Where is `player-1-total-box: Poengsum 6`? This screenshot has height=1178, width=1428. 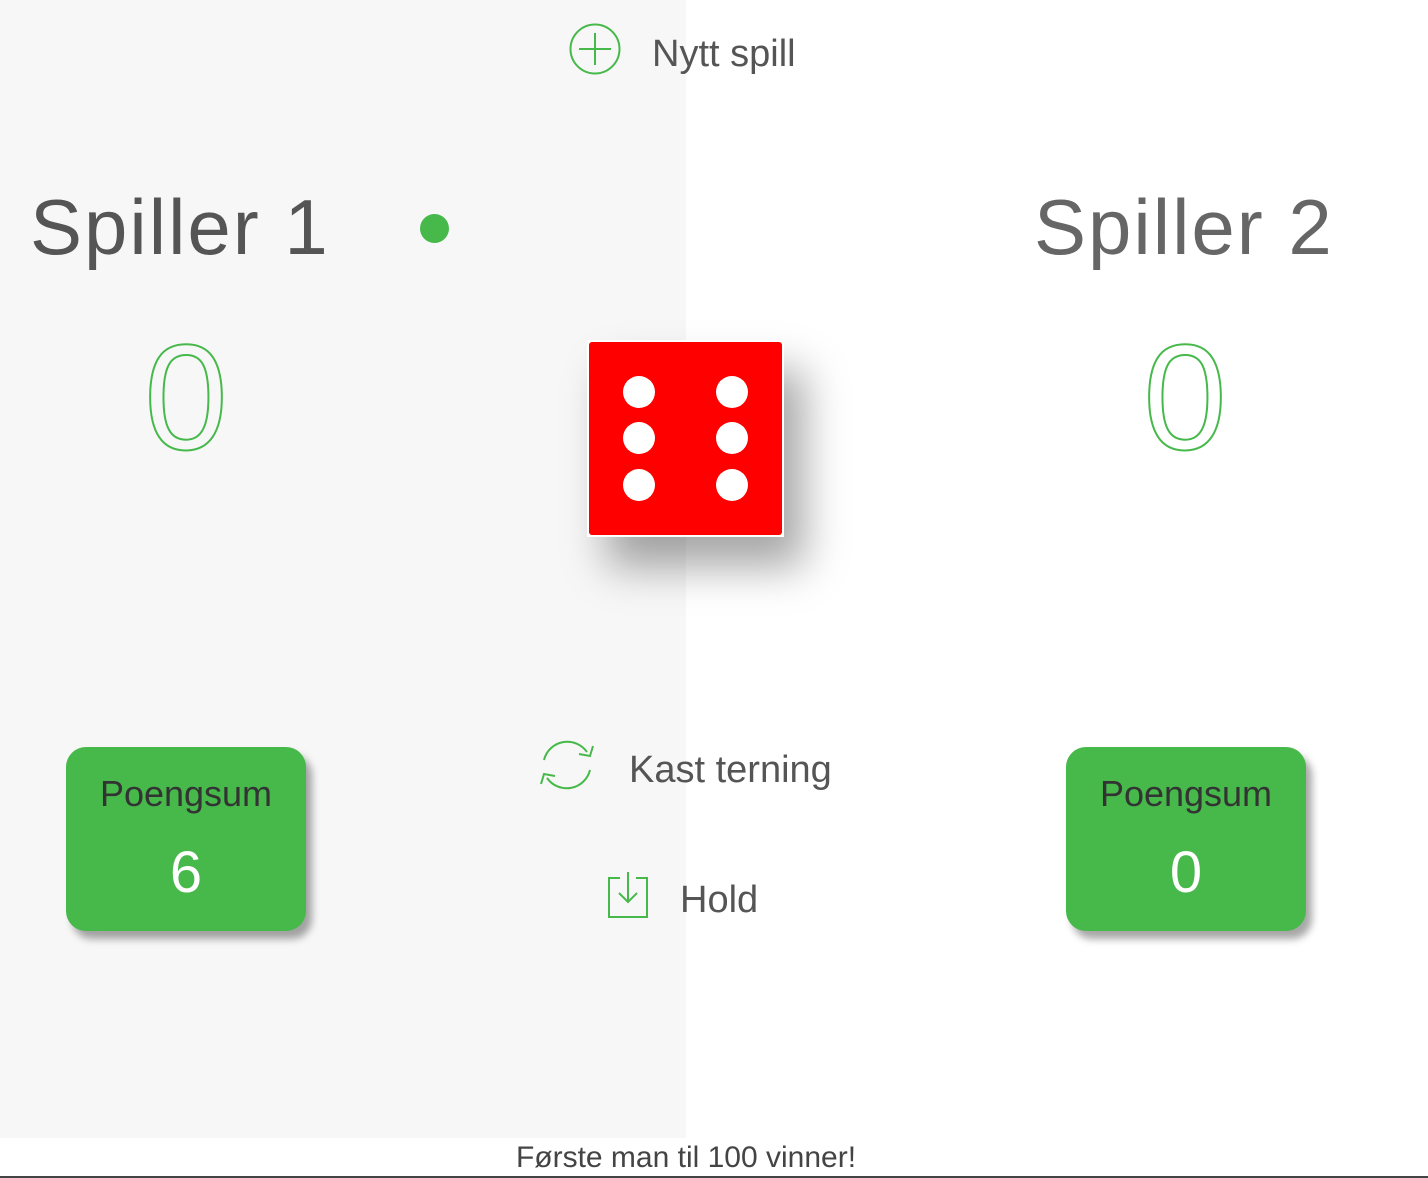 player-1-total-box: Poengsum 6 is located at coordinates (186, 839).